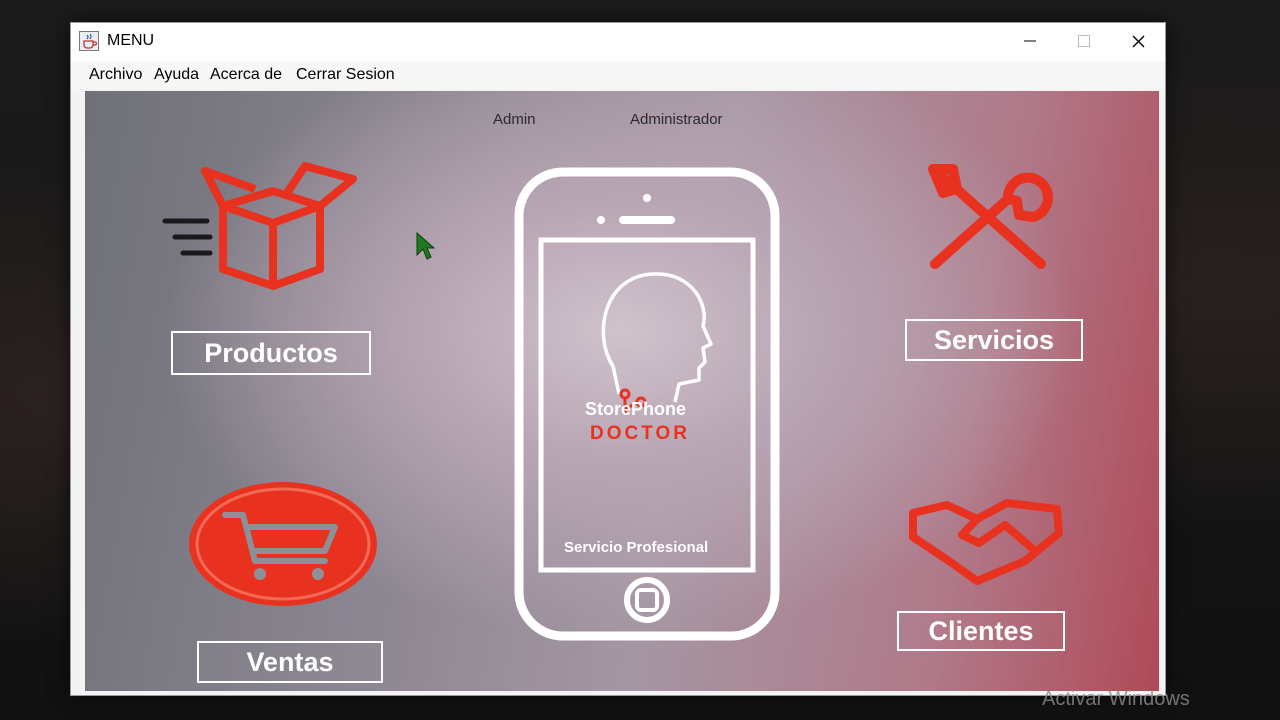  Describe the element at coordinates (993, 221) in the screenshot. I see `tools-icon` at that location.